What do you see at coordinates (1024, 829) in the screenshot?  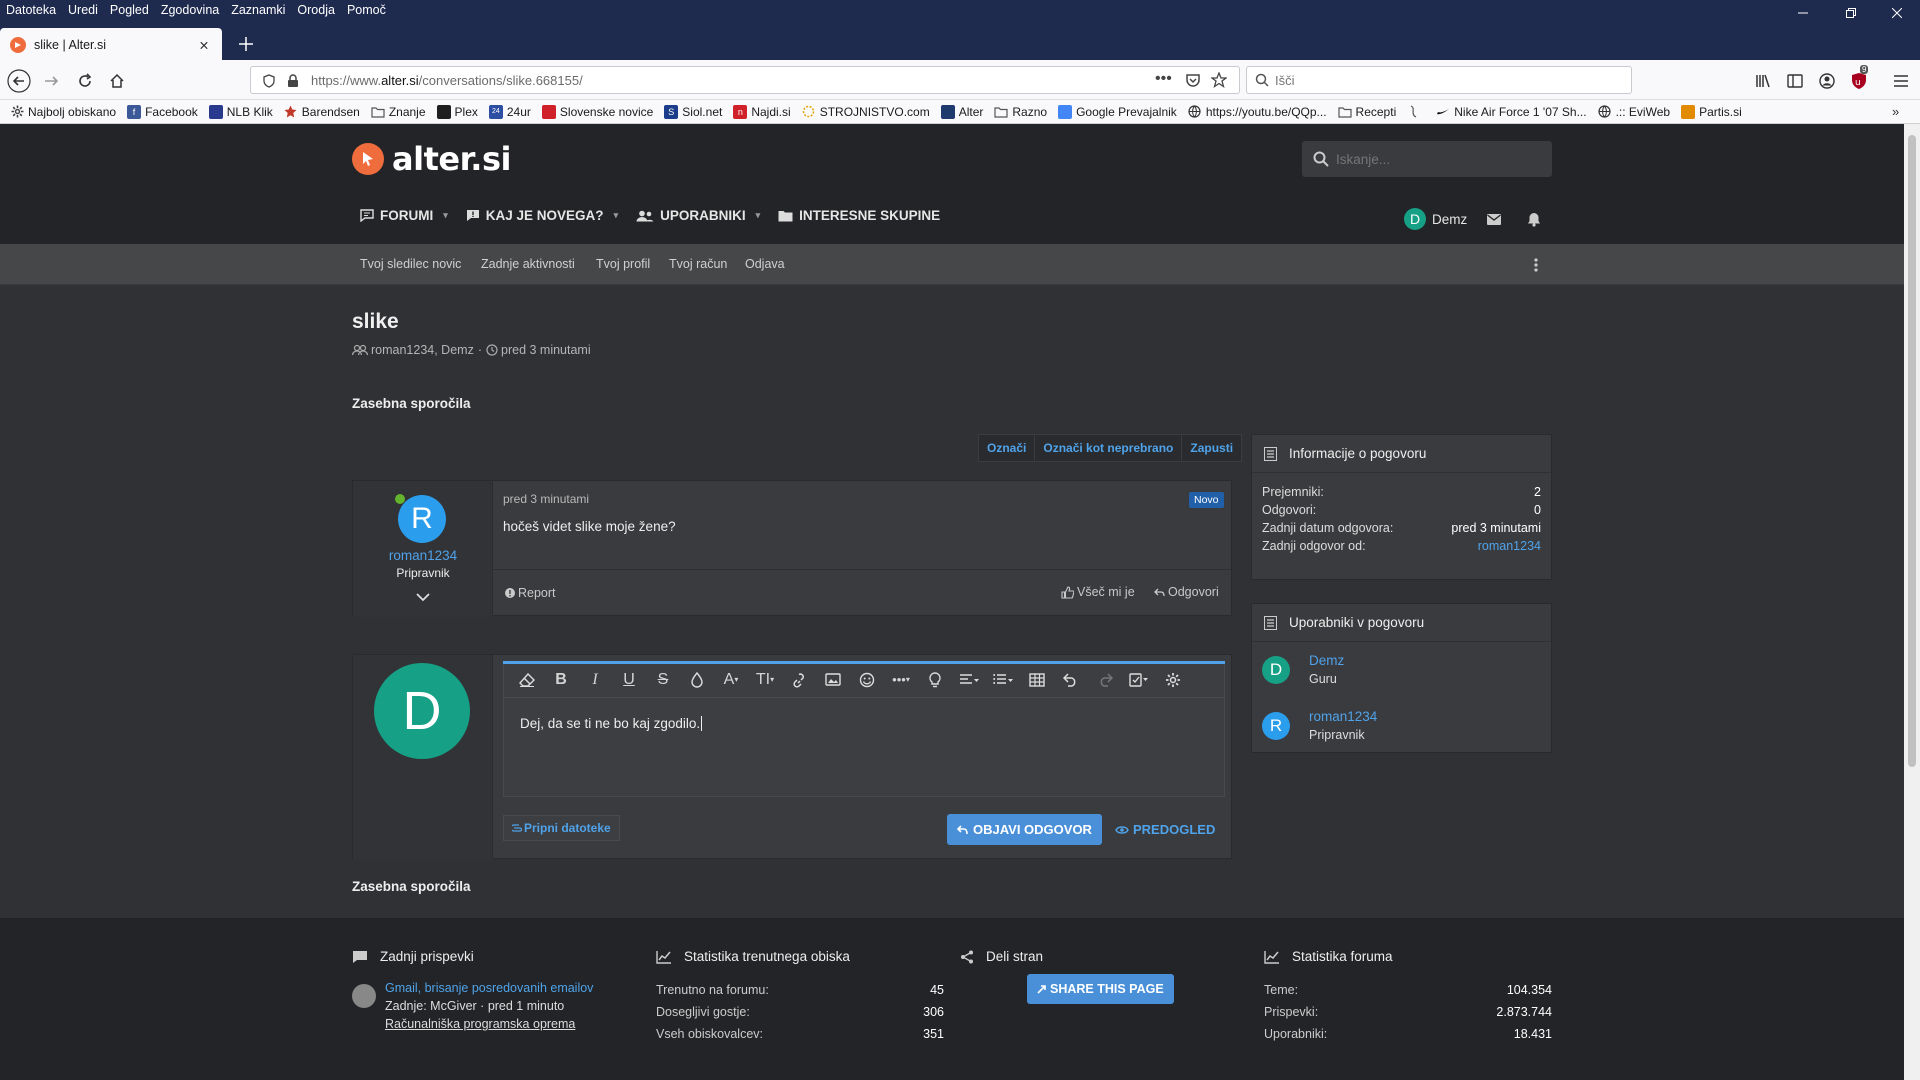 I see `post-reply-button: OBJAVI ODGOVOR` at bounding box center [1024, 829].